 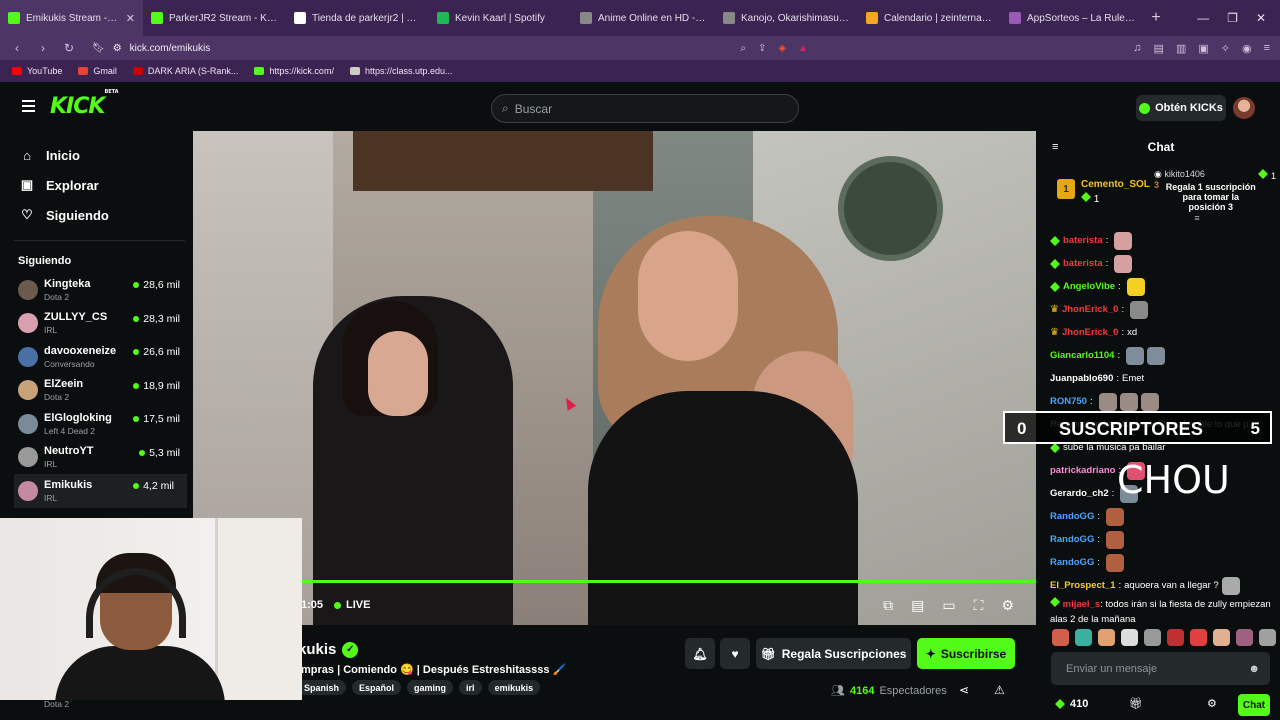 I want to click on theater-mode-icon: ▭, so click(x=948, y=605).